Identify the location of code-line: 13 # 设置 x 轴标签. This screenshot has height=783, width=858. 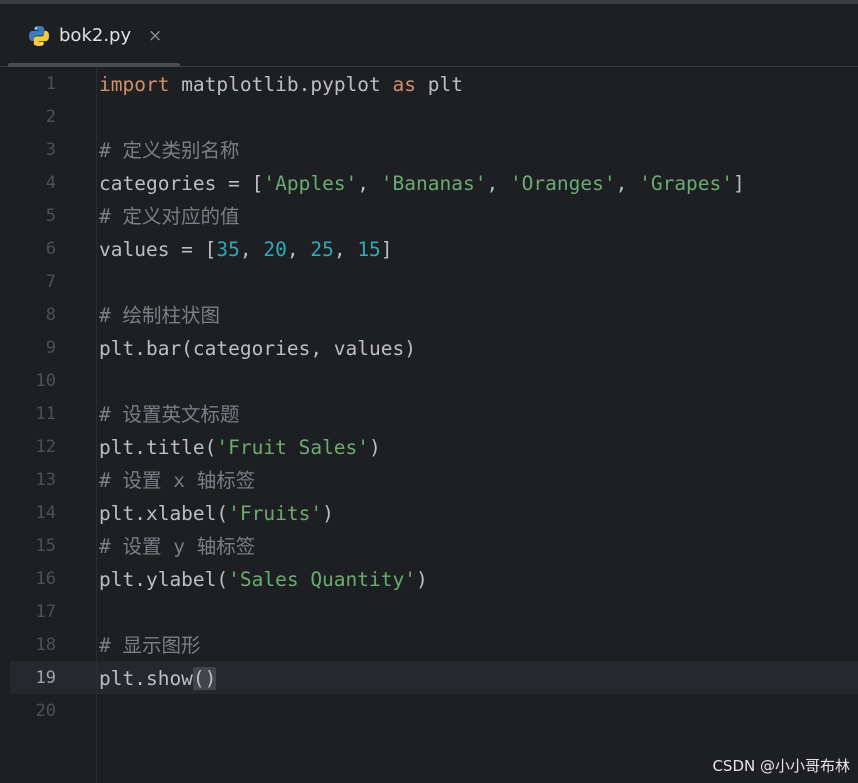
(429, 480).